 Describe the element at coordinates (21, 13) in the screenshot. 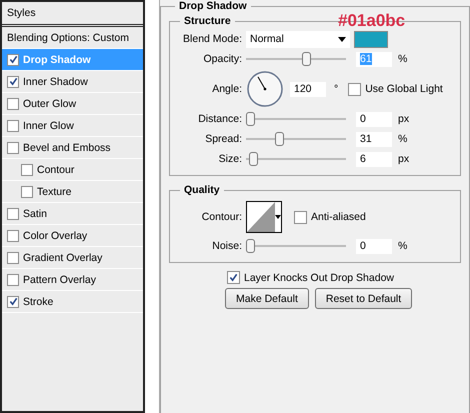

I see `styles-title: Styles` at that location.